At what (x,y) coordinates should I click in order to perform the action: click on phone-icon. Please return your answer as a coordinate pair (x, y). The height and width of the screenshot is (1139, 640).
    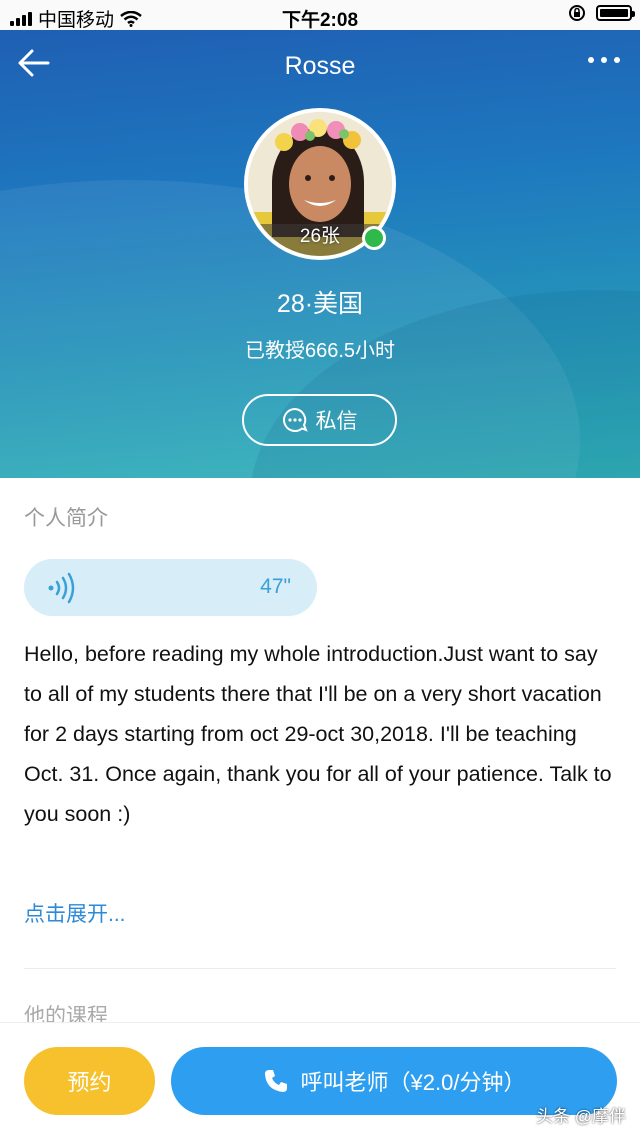
    Looking at the image, I should click on (275, 1081).